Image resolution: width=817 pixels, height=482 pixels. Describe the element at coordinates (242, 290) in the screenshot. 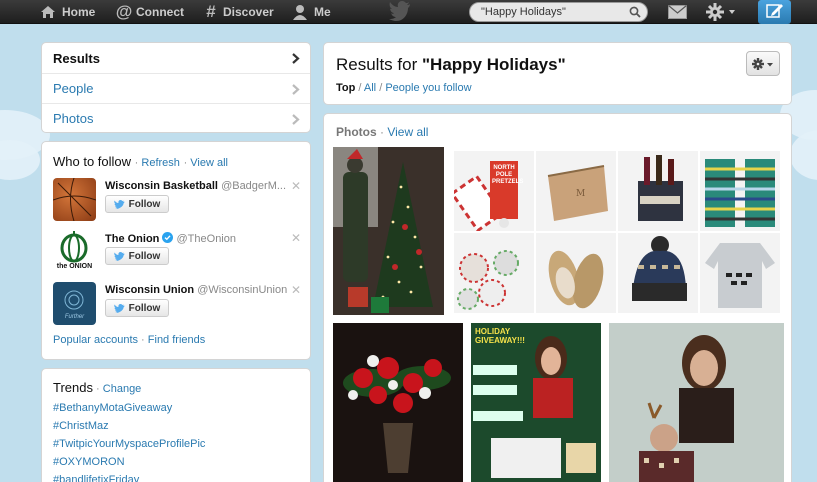

I see `user-handle: @WisconsinUnion` at that location.